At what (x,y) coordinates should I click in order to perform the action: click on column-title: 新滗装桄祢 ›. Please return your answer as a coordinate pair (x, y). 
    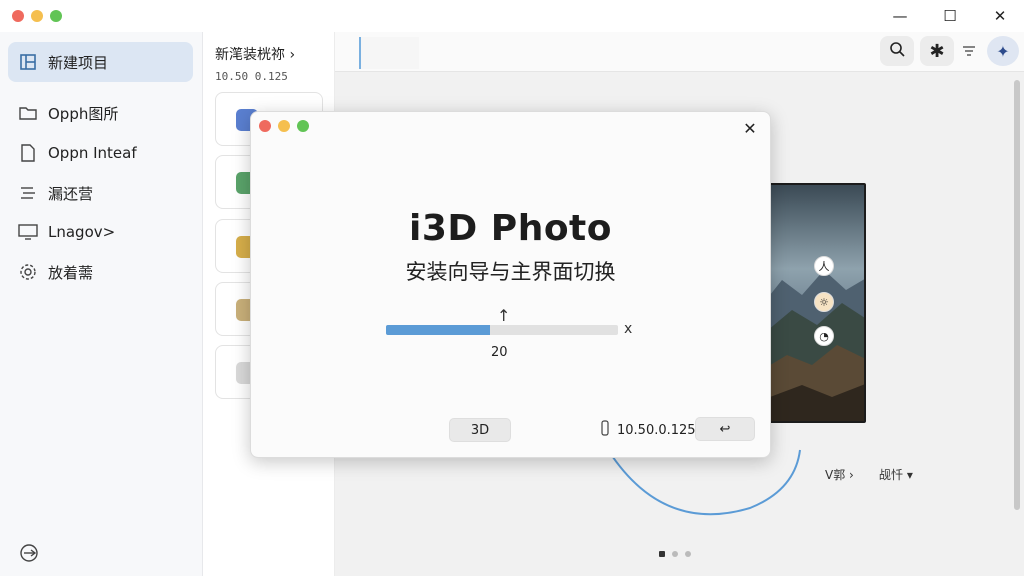
    Looking at the image, I should click on (255, 54).